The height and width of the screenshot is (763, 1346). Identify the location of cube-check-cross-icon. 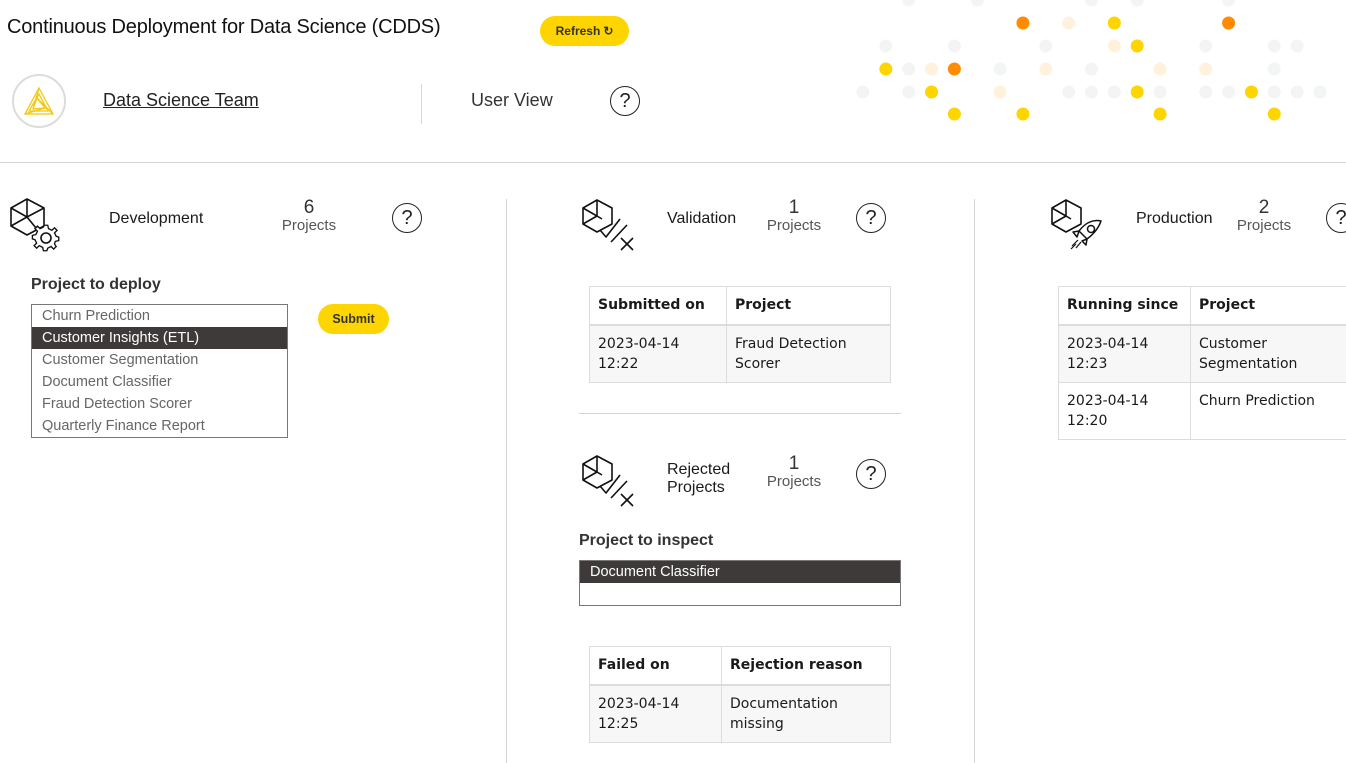
(608, 225).